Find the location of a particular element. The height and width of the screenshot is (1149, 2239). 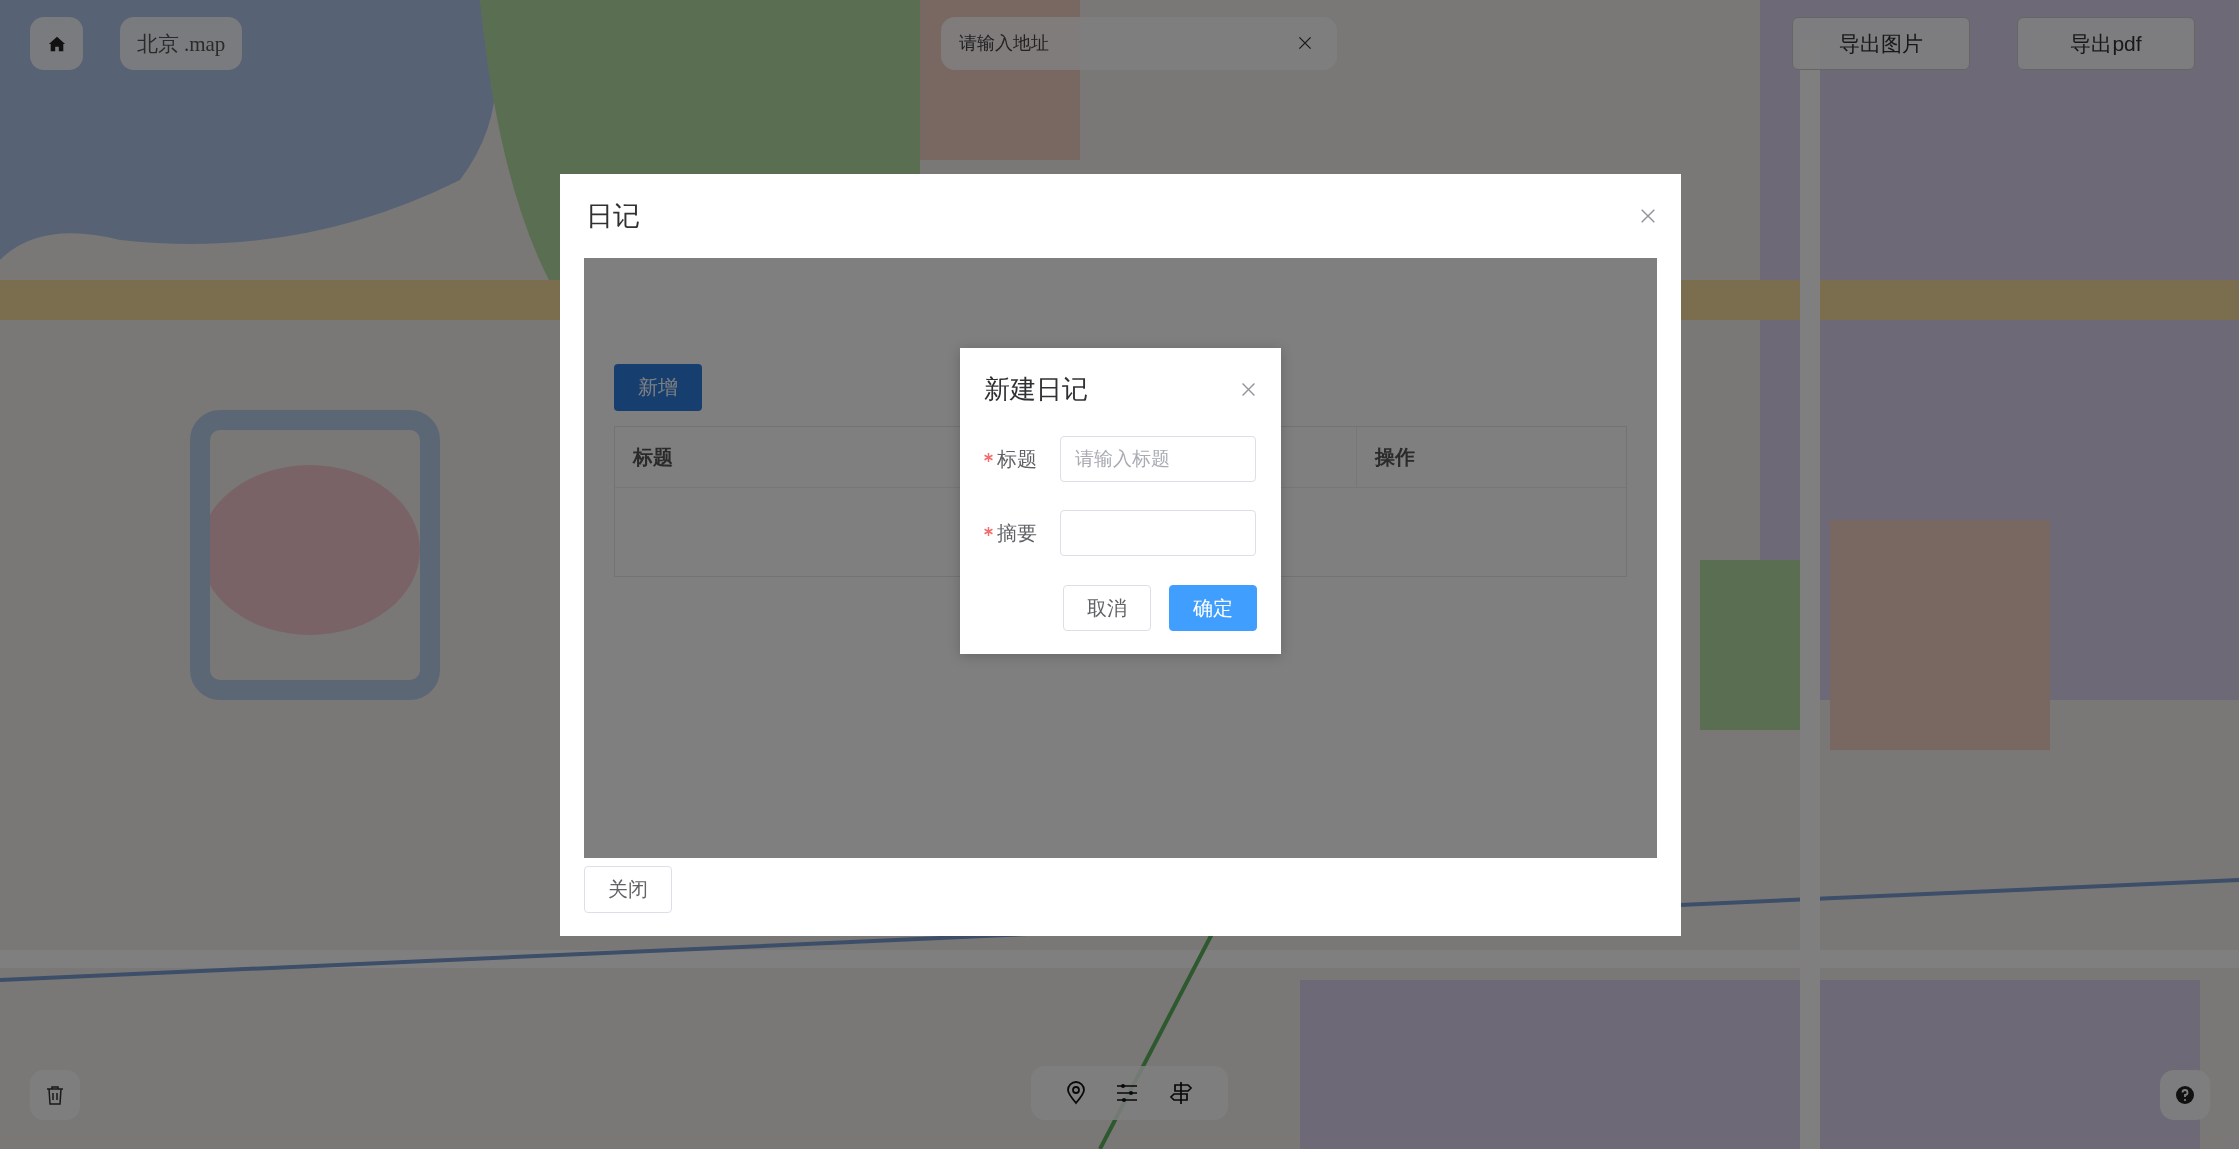

help-icon is located at coordinates (2185, 1095).